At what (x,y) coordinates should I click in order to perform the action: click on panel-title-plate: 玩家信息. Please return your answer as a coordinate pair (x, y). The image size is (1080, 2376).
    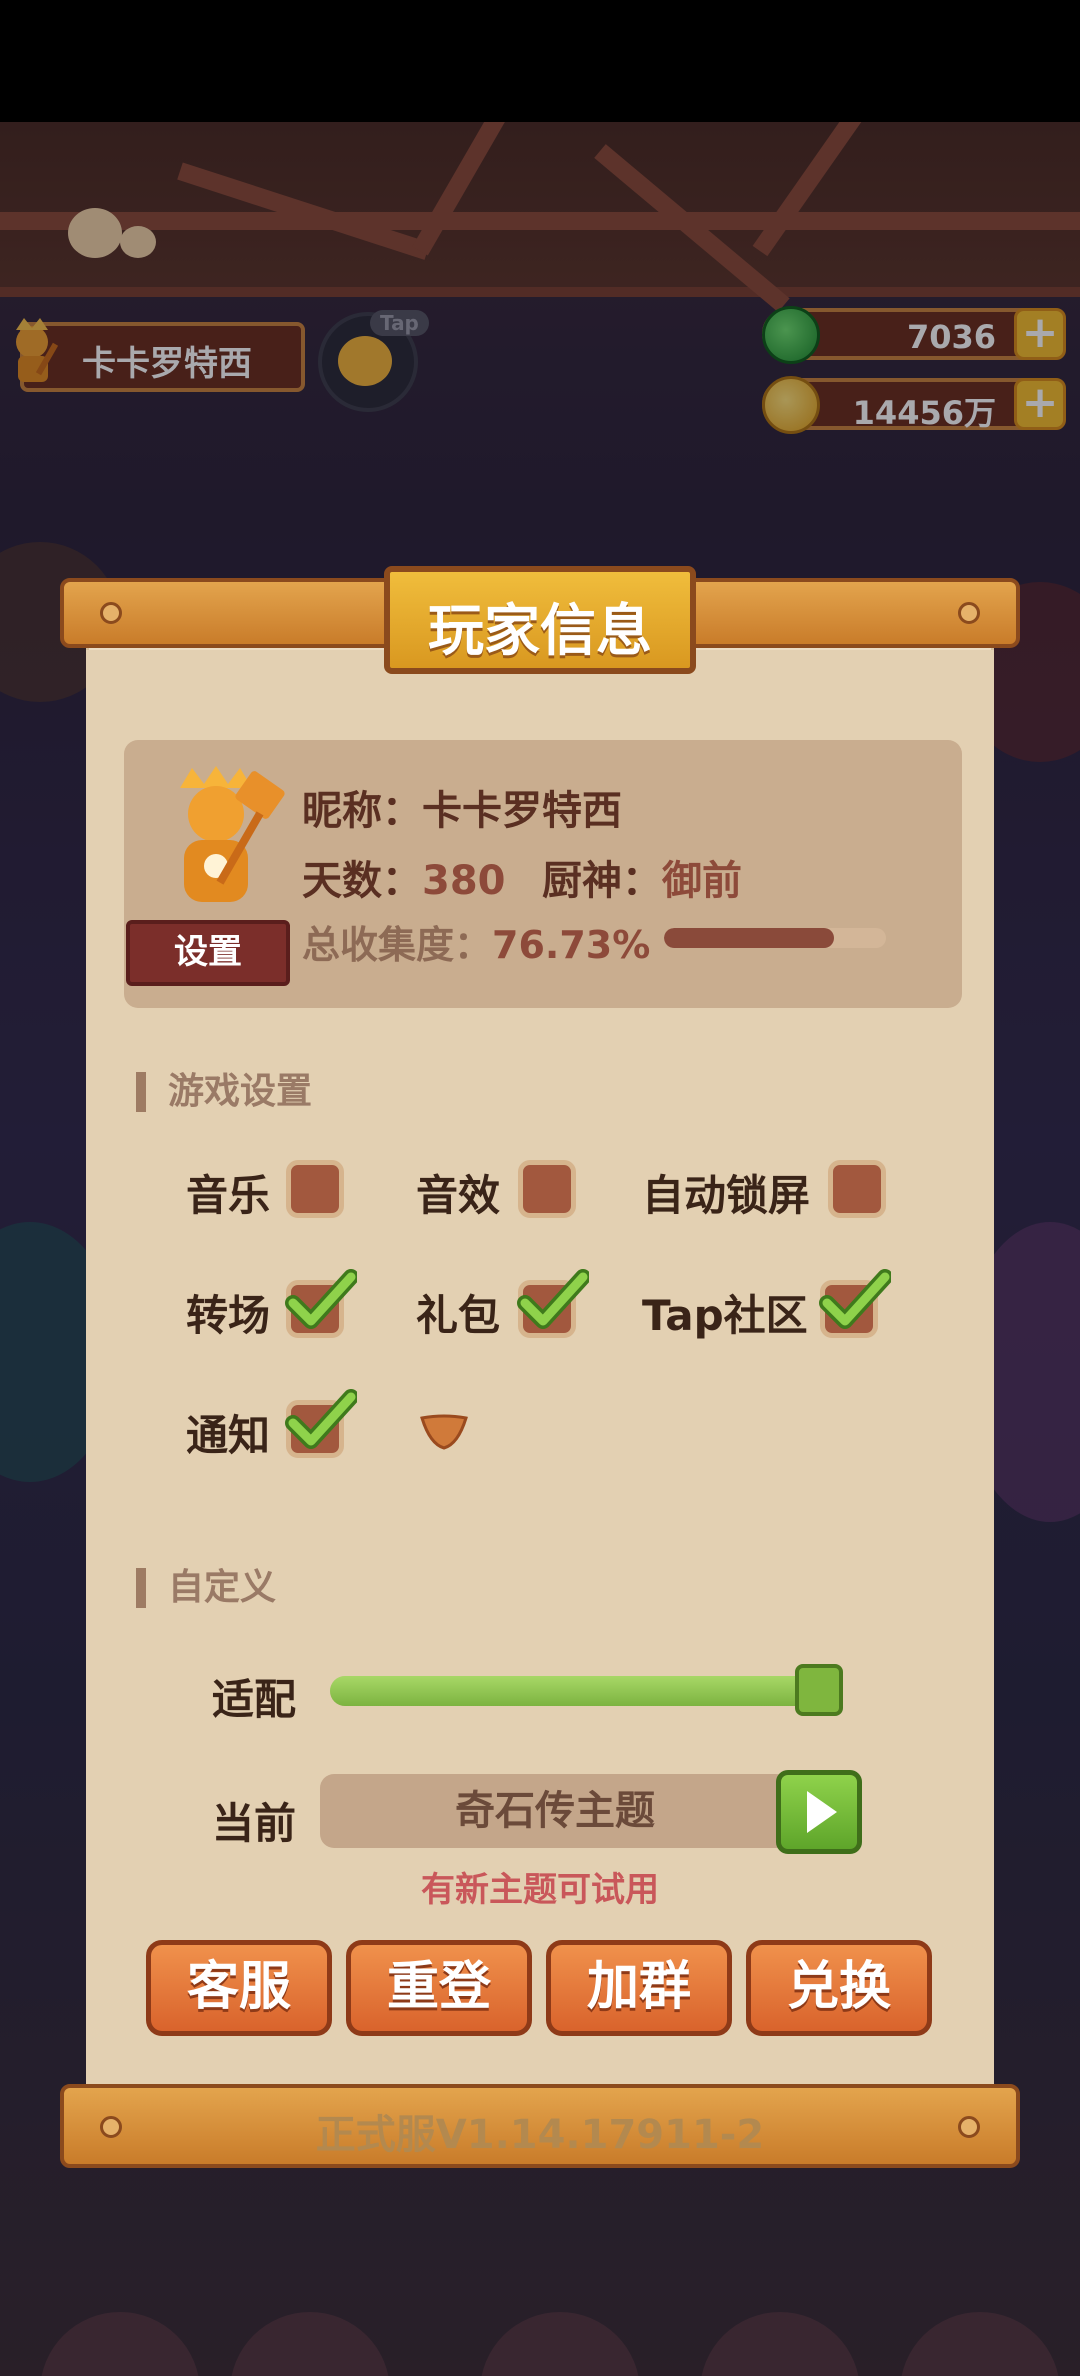
    Looking at the image, I should click on (540, 620).